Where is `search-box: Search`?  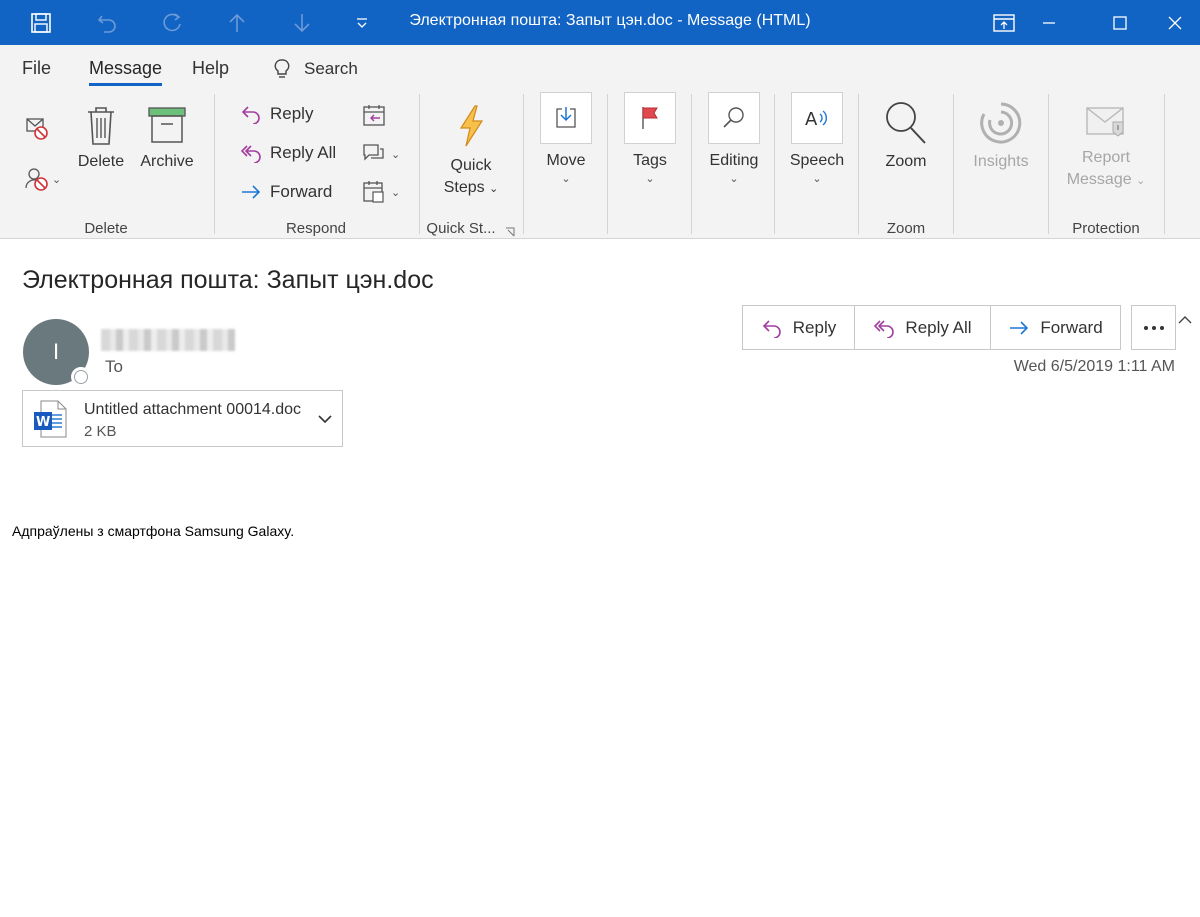 search-box: Search is located at coordinates (315, 69).